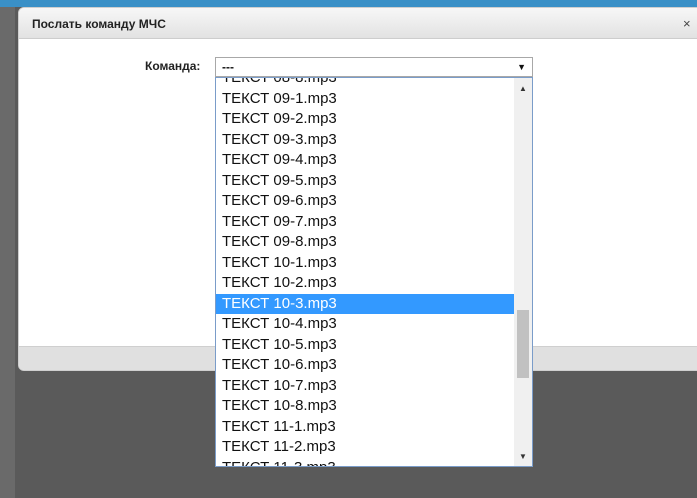 The height and width of the screenshot is (498, 697). What do you see at coordinates (365, 462) in the screenshot?
I see `dropdown-option: ТЕКСТ 11-3.mp3` at bounding box center [365, 462].